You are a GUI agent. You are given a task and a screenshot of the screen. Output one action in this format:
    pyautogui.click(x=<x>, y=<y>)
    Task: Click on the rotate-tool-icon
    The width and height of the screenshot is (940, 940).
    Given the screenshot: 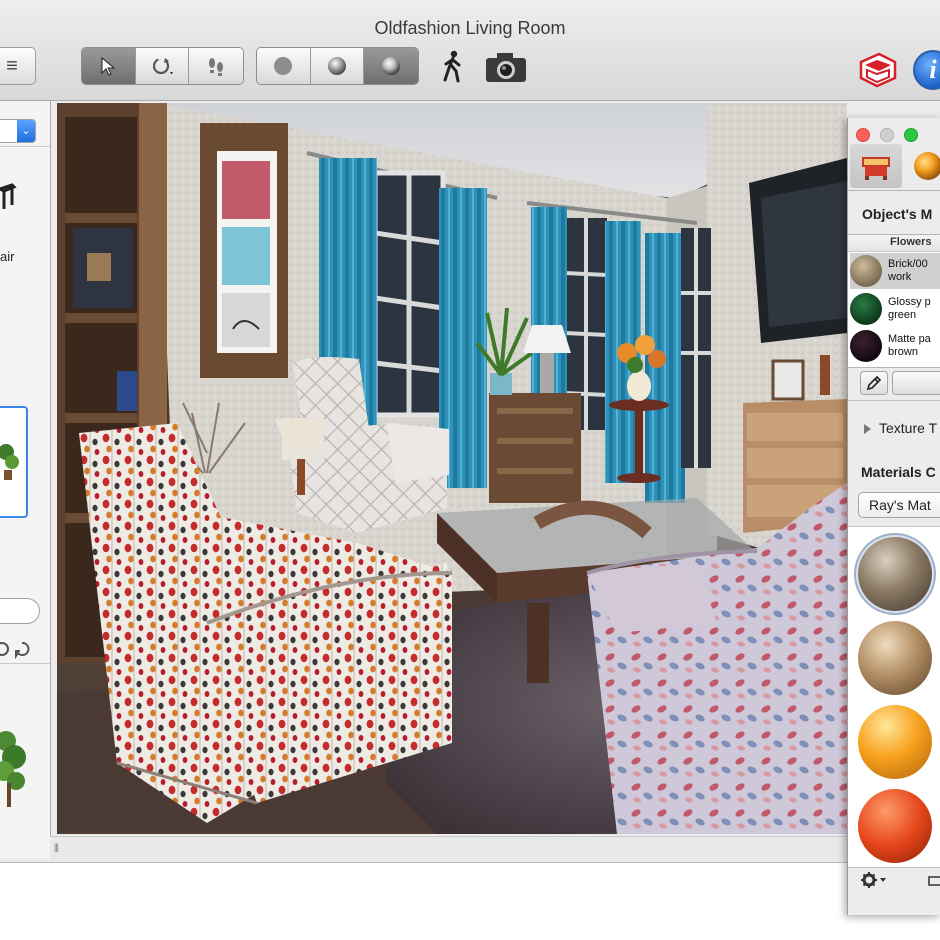 What is the action you would take?
    pyautogui.click(x=162, y=66)
    